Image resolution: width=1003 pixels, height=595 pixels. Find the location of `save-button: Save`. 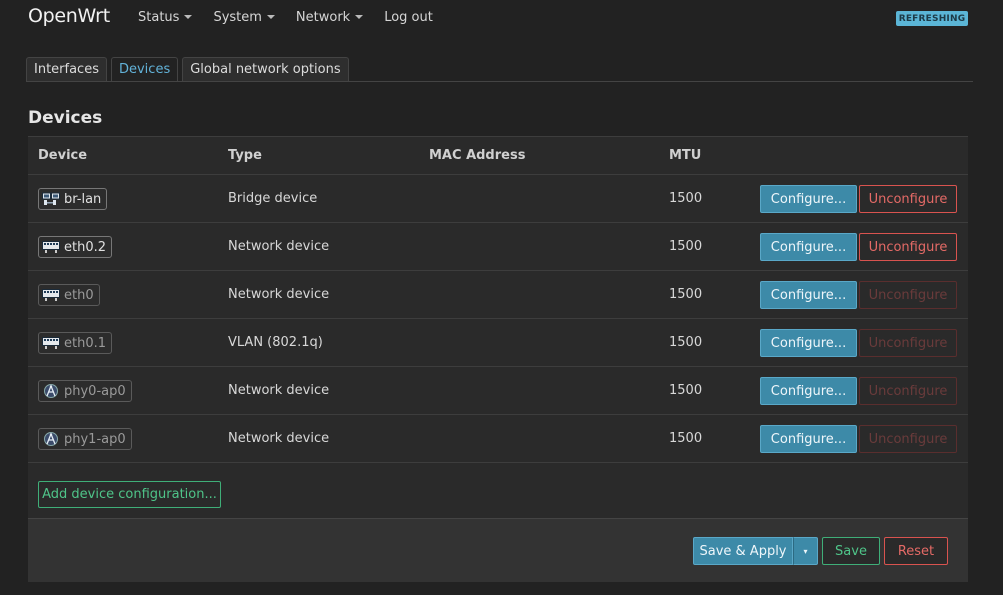

save-button: Save is located at coordinates (851, 551).